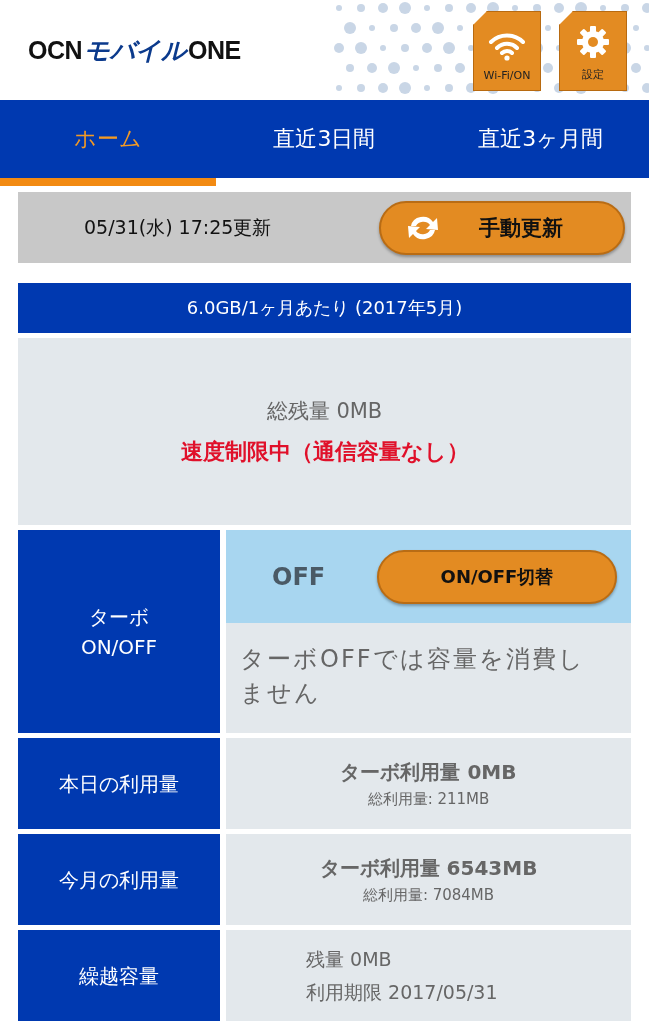 The height and width of the screenshot is (1024, 649). I want to click on toggle-button: ON/OFF切替, so click(497, 576).